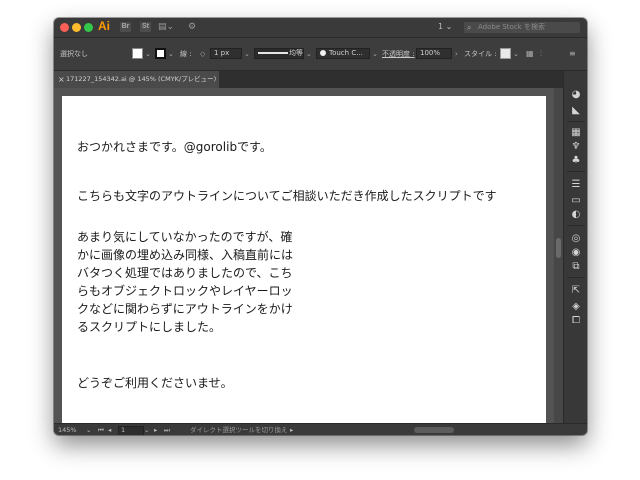 This screenshot has width=640, height=480. What do you see at coordinates (202, 54) in the screenshot?
I see `stroke-stepper-icon: ◇` at bounding box center [202, 54].